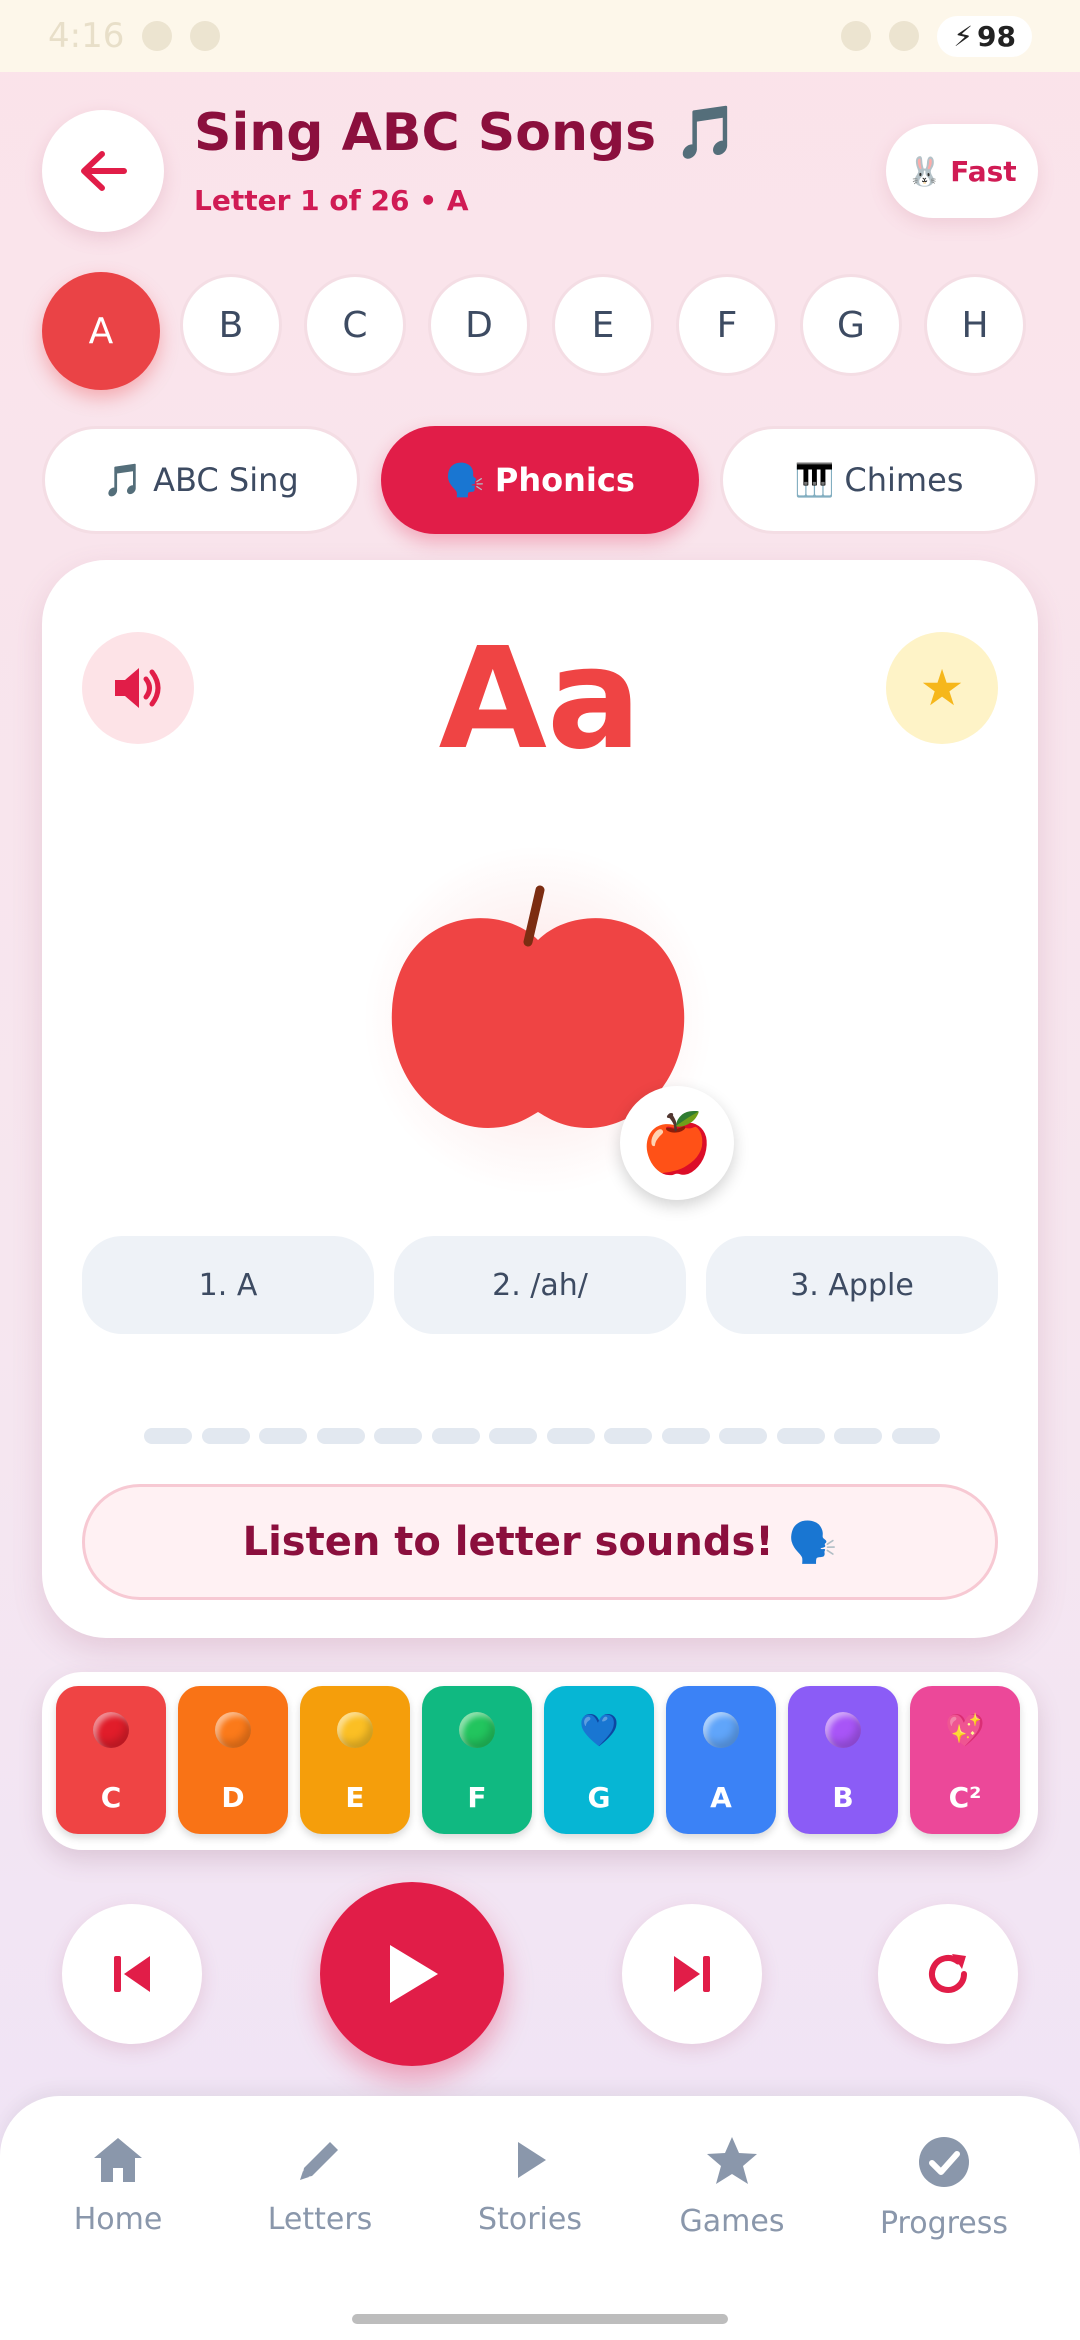 The image size is (1080, 2340). What do you see at coordinates (540, 1761) in the screenshot?
I see `chimes-tray: C D E F 💙 G A B 💖 C²` at bounding box center [540, 1761].